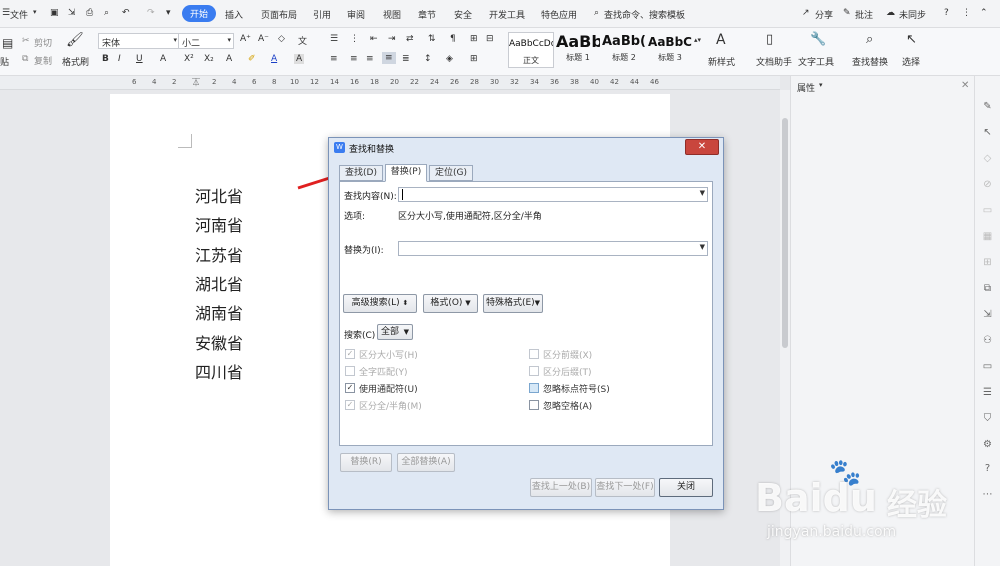  I want to click on file-menu: 文件, so click(19, 14).